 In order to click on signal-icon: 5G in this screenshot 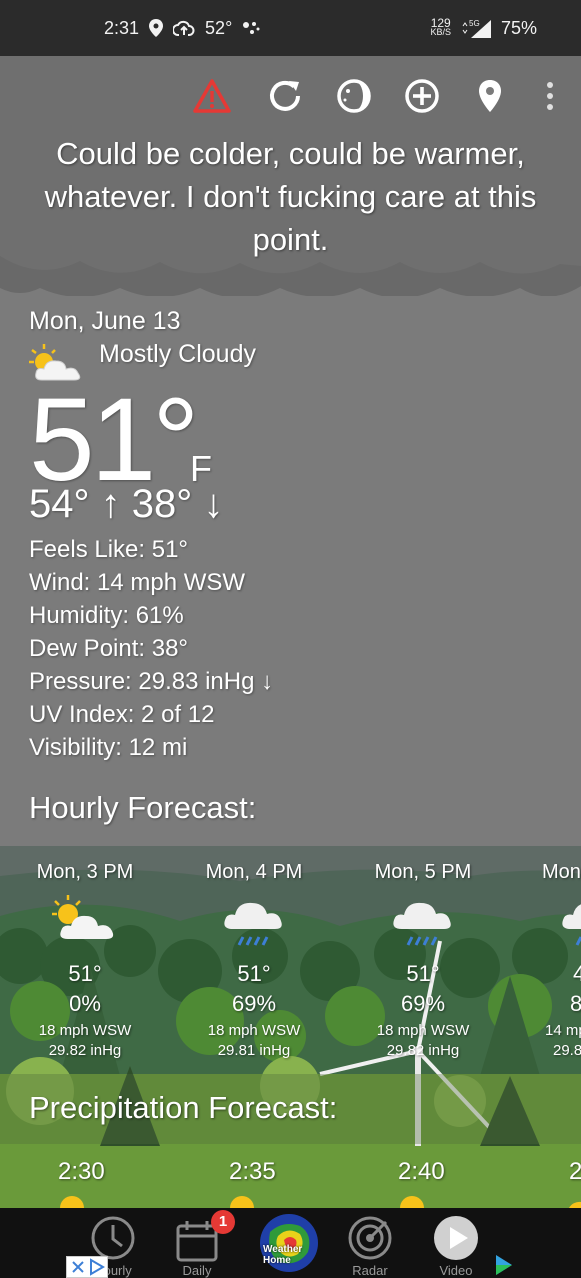, I will do `click(476, 28)`.